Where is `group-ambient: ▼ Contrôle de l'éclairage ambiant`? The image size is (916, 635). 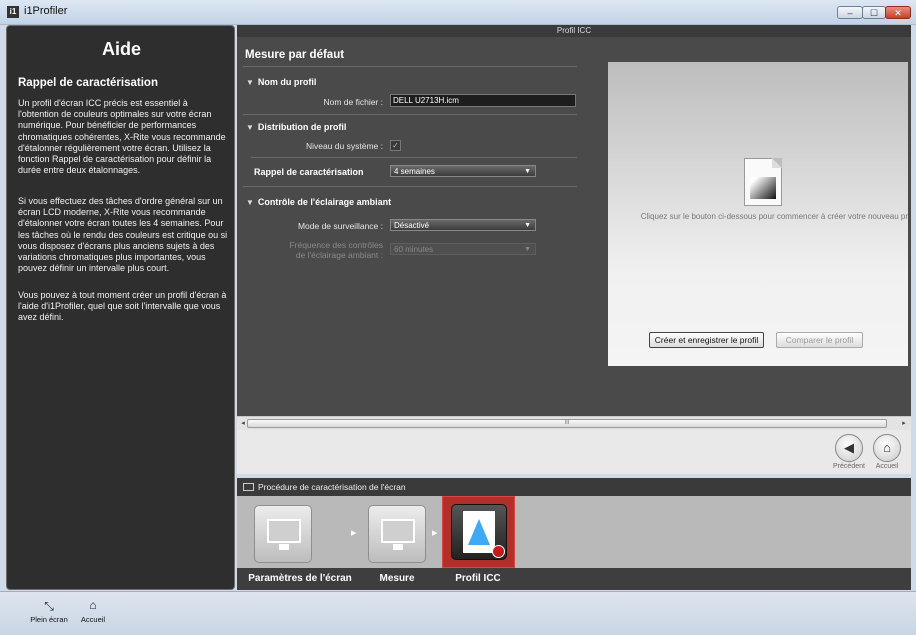 group-ambient: ▼ Contrôle de l'éclairage ambiant is located at coordinates (318, 202).